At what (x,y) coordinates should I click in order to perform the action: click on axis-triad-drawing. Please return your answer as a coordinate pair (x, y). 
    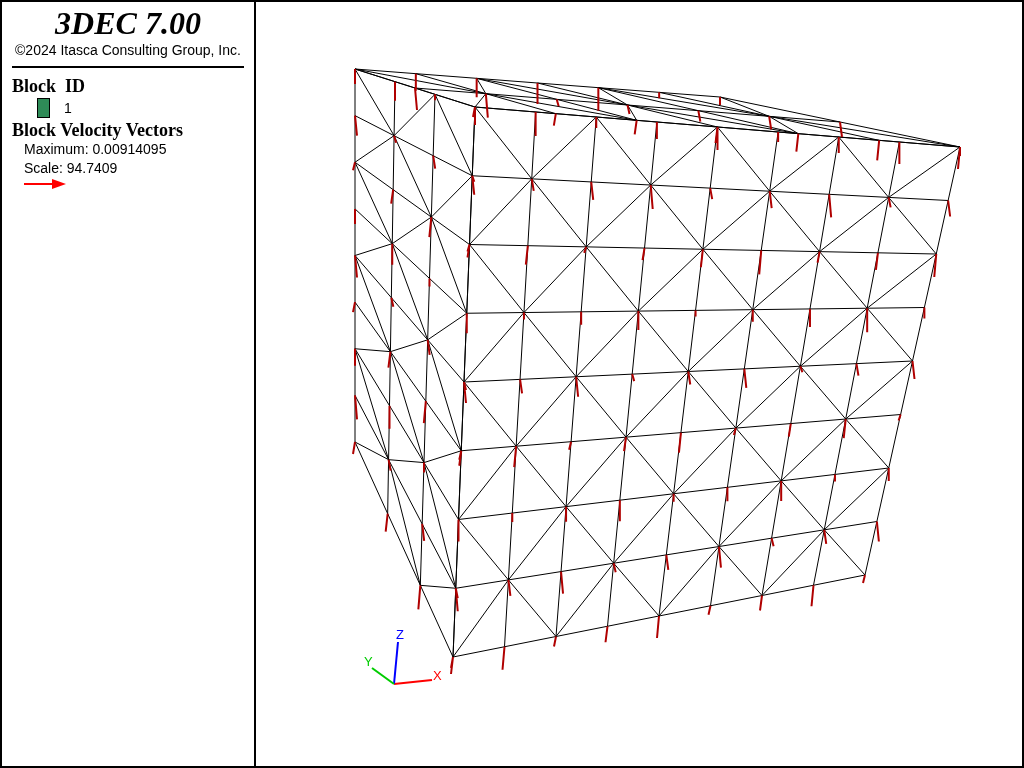
    Looking at the image, I should click on (402, 663).